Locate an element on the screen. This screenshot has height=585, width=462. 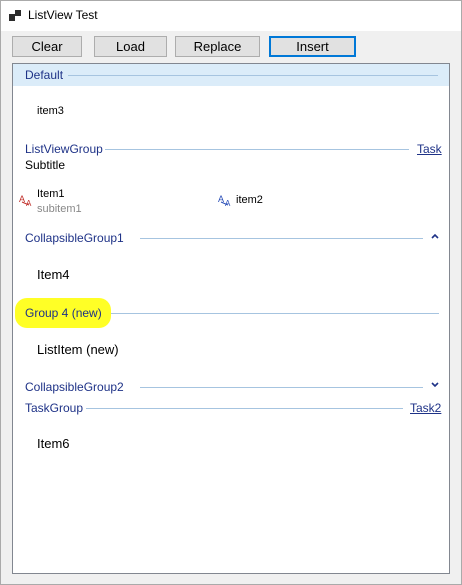
item1-label: Item1 is located at coordinates (51, 194).